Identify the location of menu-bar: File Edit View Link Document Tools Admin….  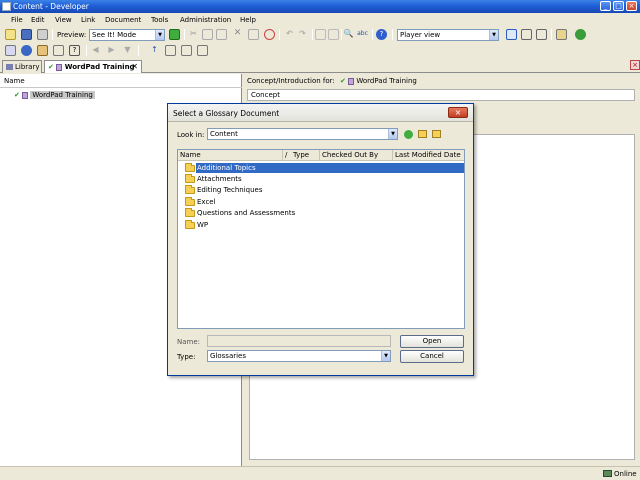
(320, 20).